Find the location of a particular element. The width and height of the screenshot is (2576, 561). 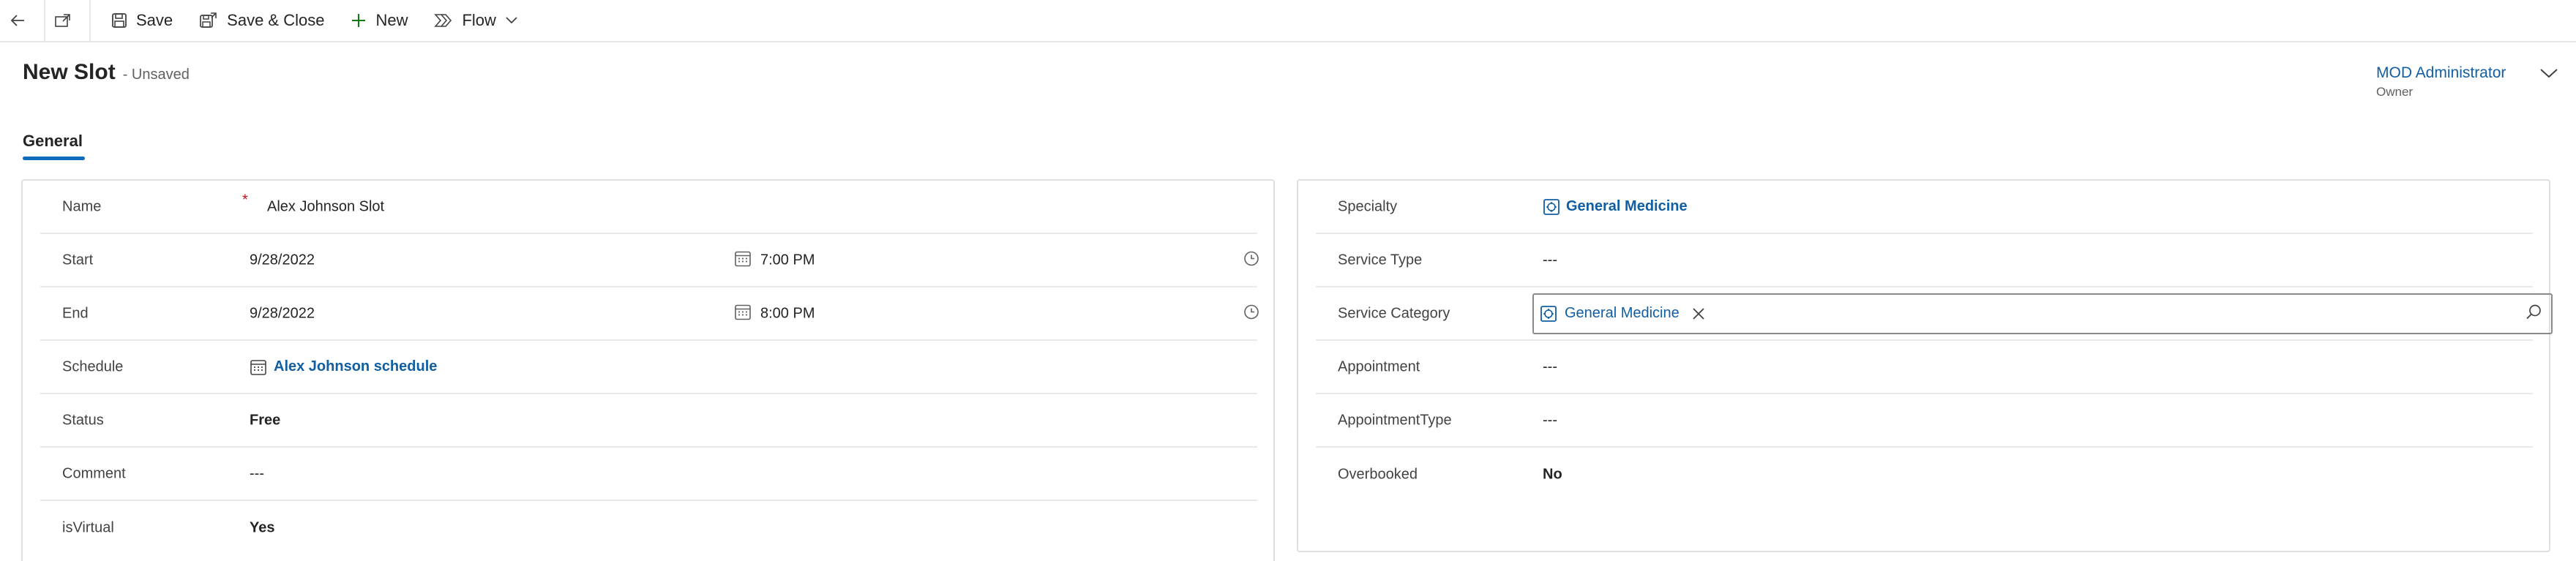

open-in-new-window-button is located at coordinates (68, 21).